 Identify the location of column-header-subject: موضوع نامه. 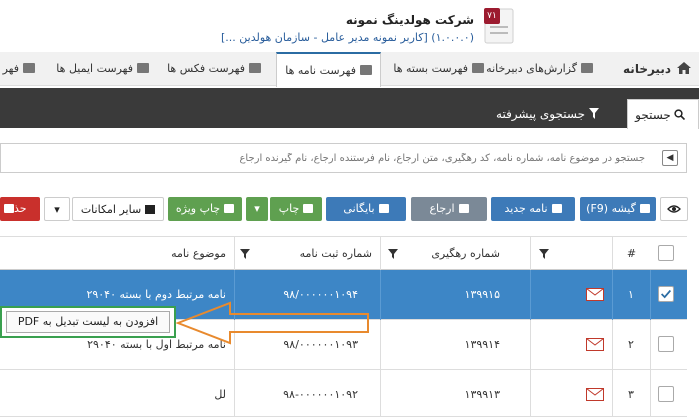
(117, 253).